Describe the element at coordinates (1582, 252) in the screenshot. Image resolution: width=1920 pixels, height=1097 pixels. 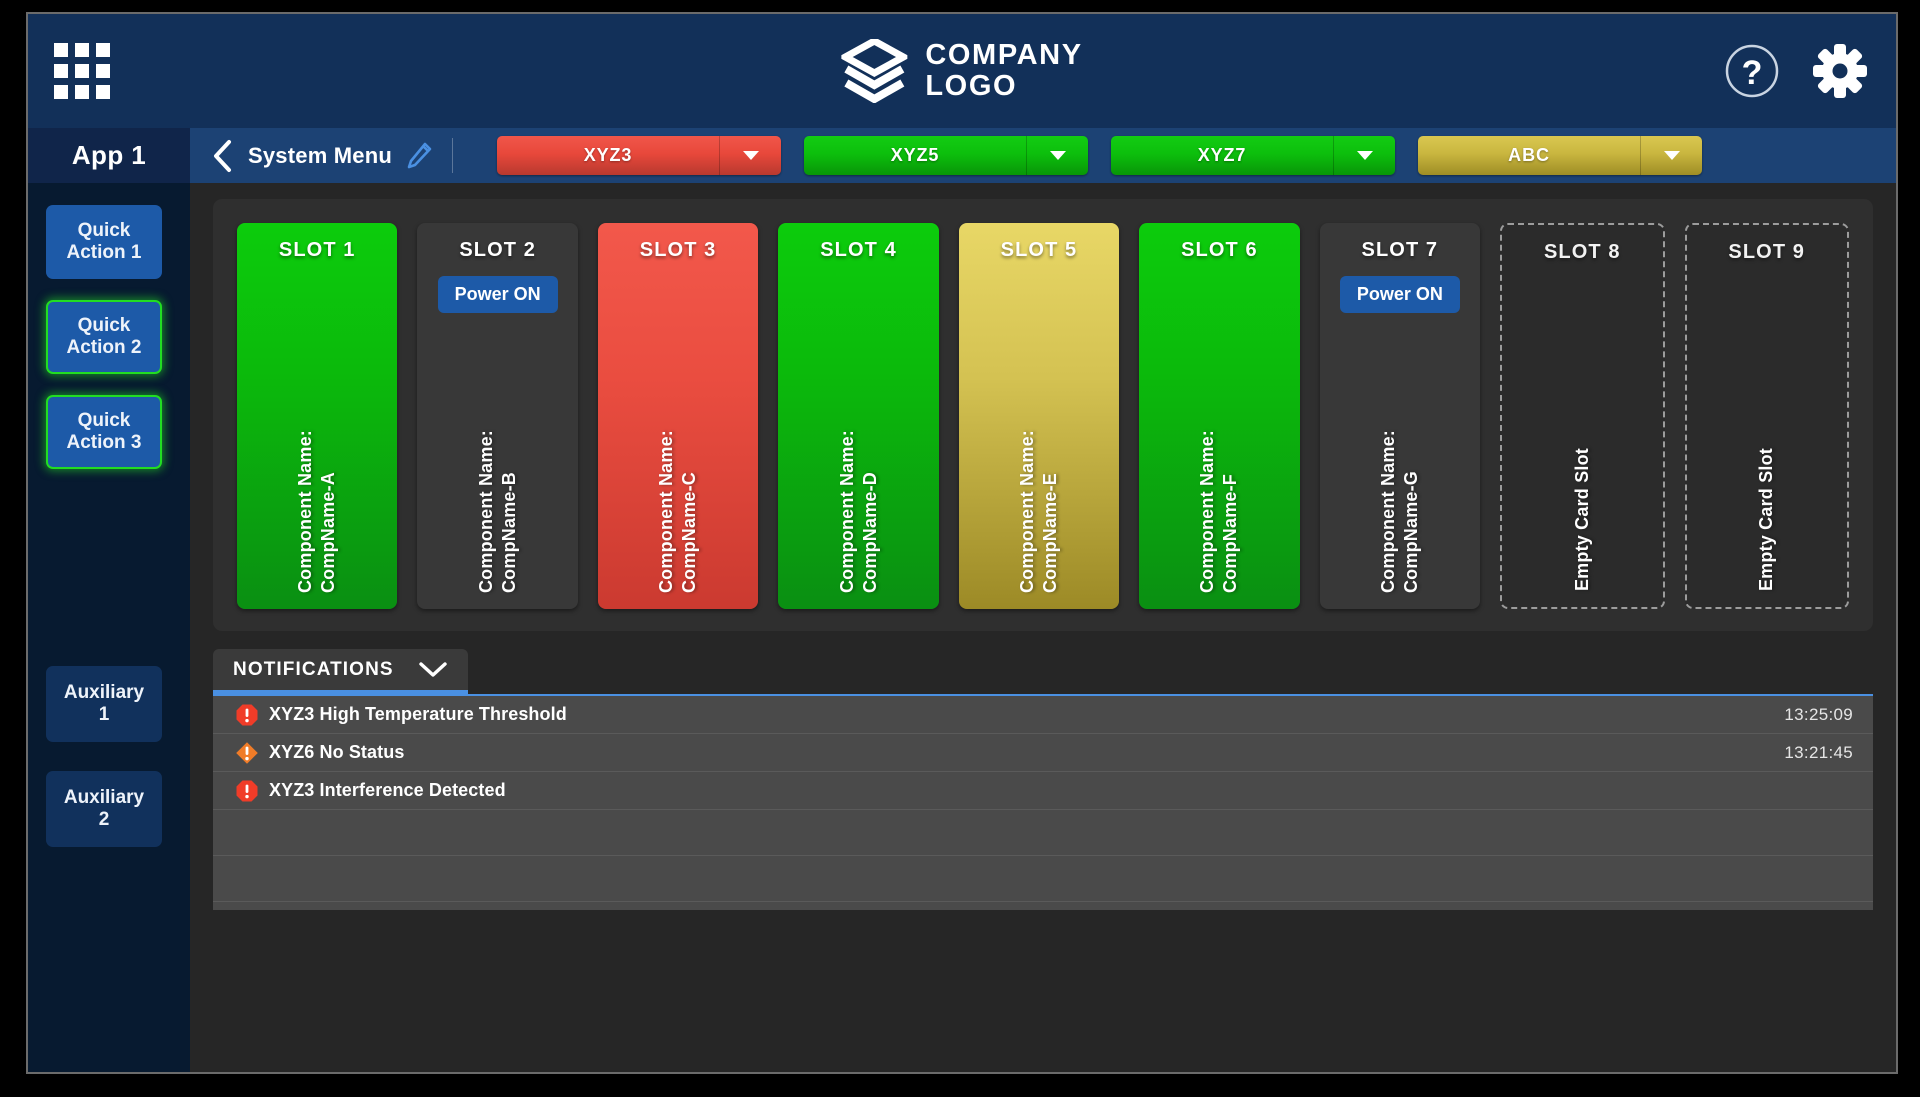
I see `slot-8-title: SLOT 8` at that location.